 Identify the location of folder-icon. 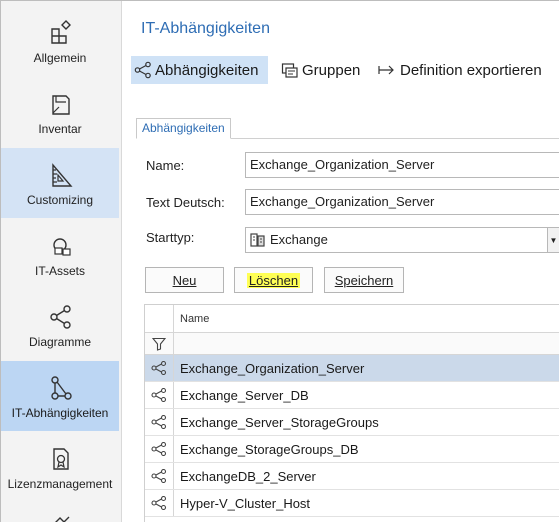
(61, 105).